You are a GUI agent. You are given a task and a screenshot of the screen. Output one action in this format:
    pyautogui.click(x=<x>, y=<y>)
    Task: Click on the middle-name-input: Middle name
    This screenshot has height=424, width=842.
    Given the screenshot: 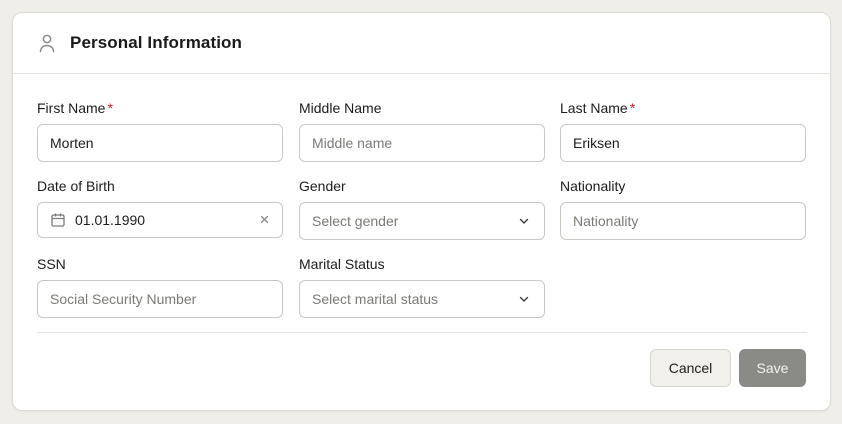 What is the action you would take?
    pyautogui.click(x=422, y=143)
    